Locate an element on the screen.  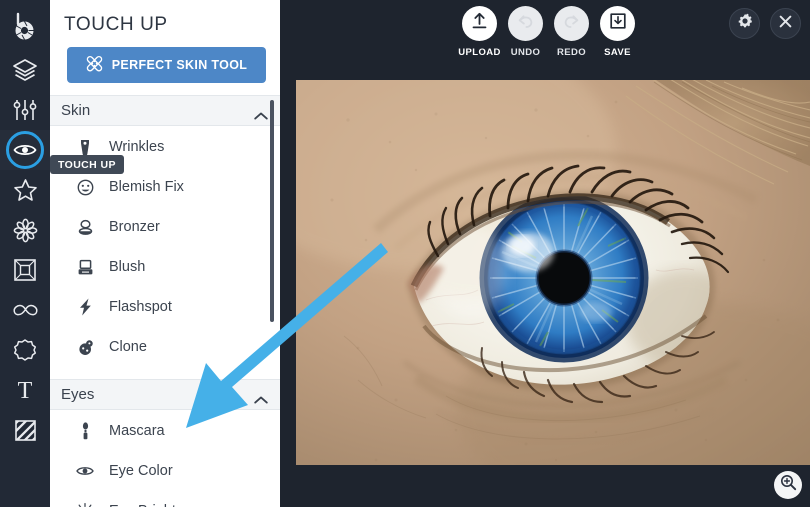
top-toolbar: UPLOAD UNDO REDO SAVE is located at coordinates (545, 40).